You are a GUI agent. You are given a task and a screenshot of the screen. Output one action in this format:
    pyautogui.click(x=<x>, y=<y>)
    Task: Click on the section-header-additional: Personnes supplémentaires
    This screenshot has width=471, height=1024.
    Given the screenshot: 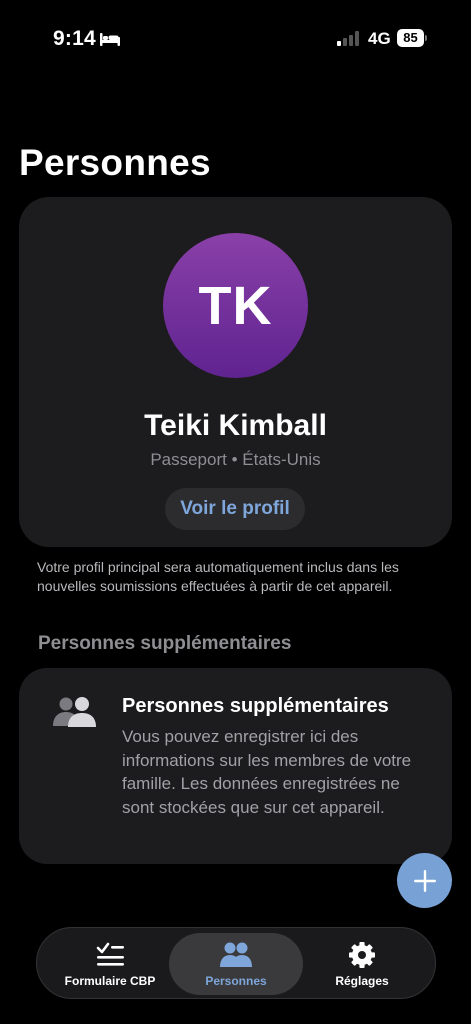 What is the action you would take?
    pyautogui.click(x=165, y=643)
    